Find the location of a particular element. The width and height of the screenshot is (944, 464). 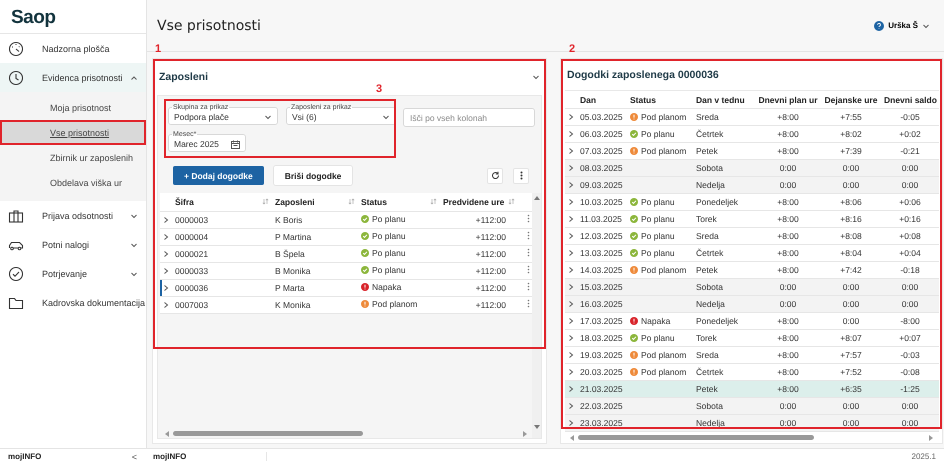

scroll-up-icon is located at coordinates (537, 198).